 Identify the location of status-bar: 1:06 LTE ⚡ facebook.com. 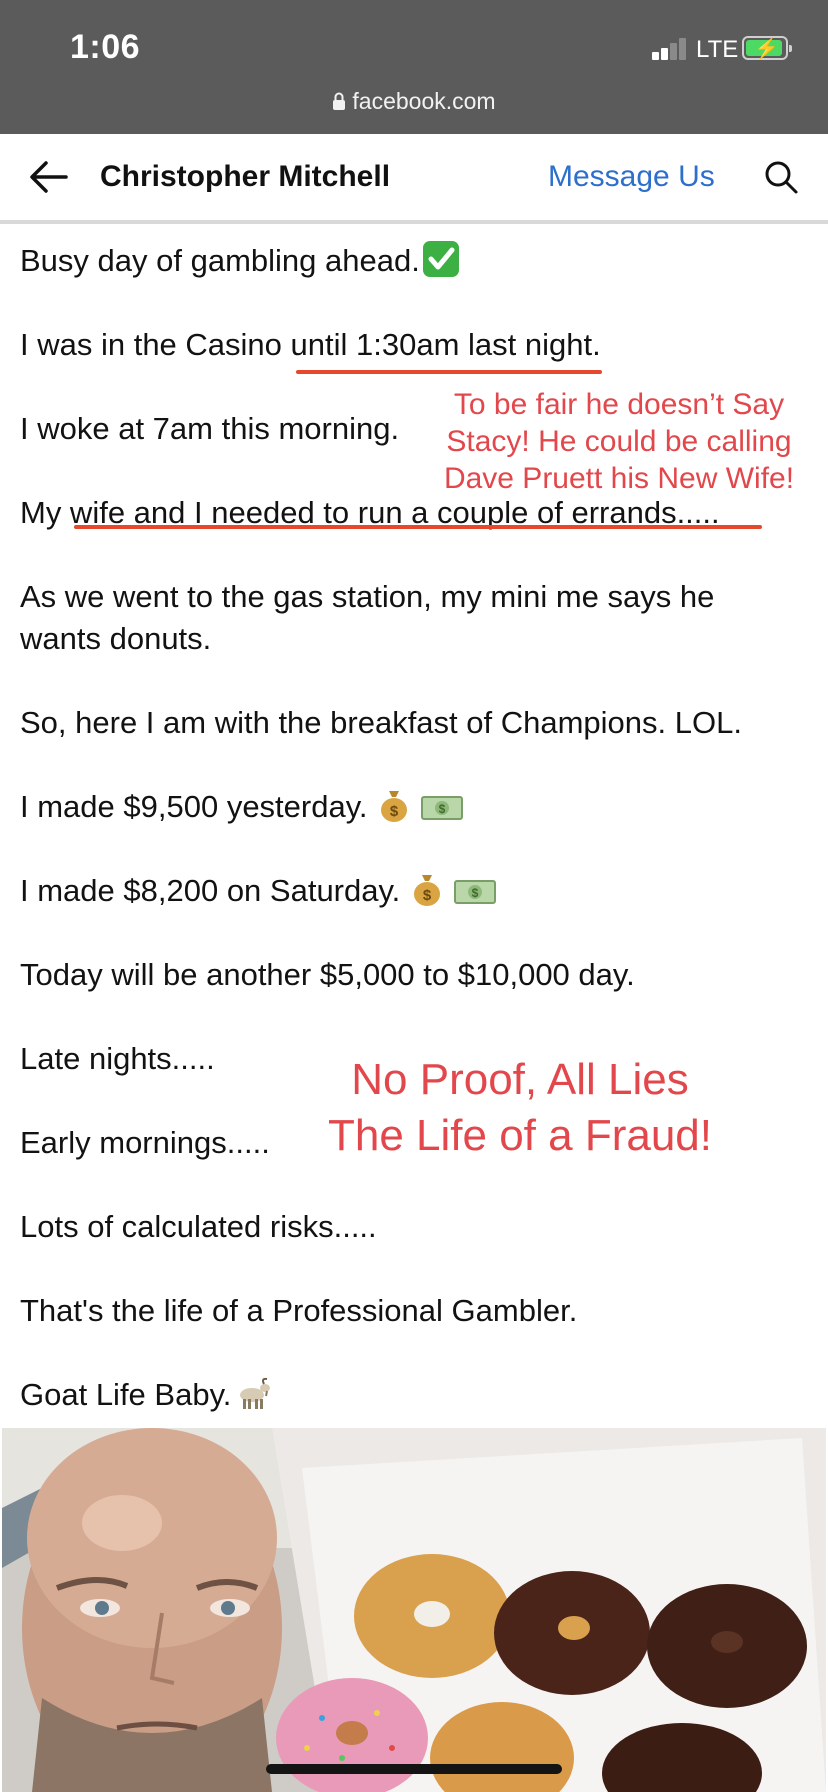
(414, 67).